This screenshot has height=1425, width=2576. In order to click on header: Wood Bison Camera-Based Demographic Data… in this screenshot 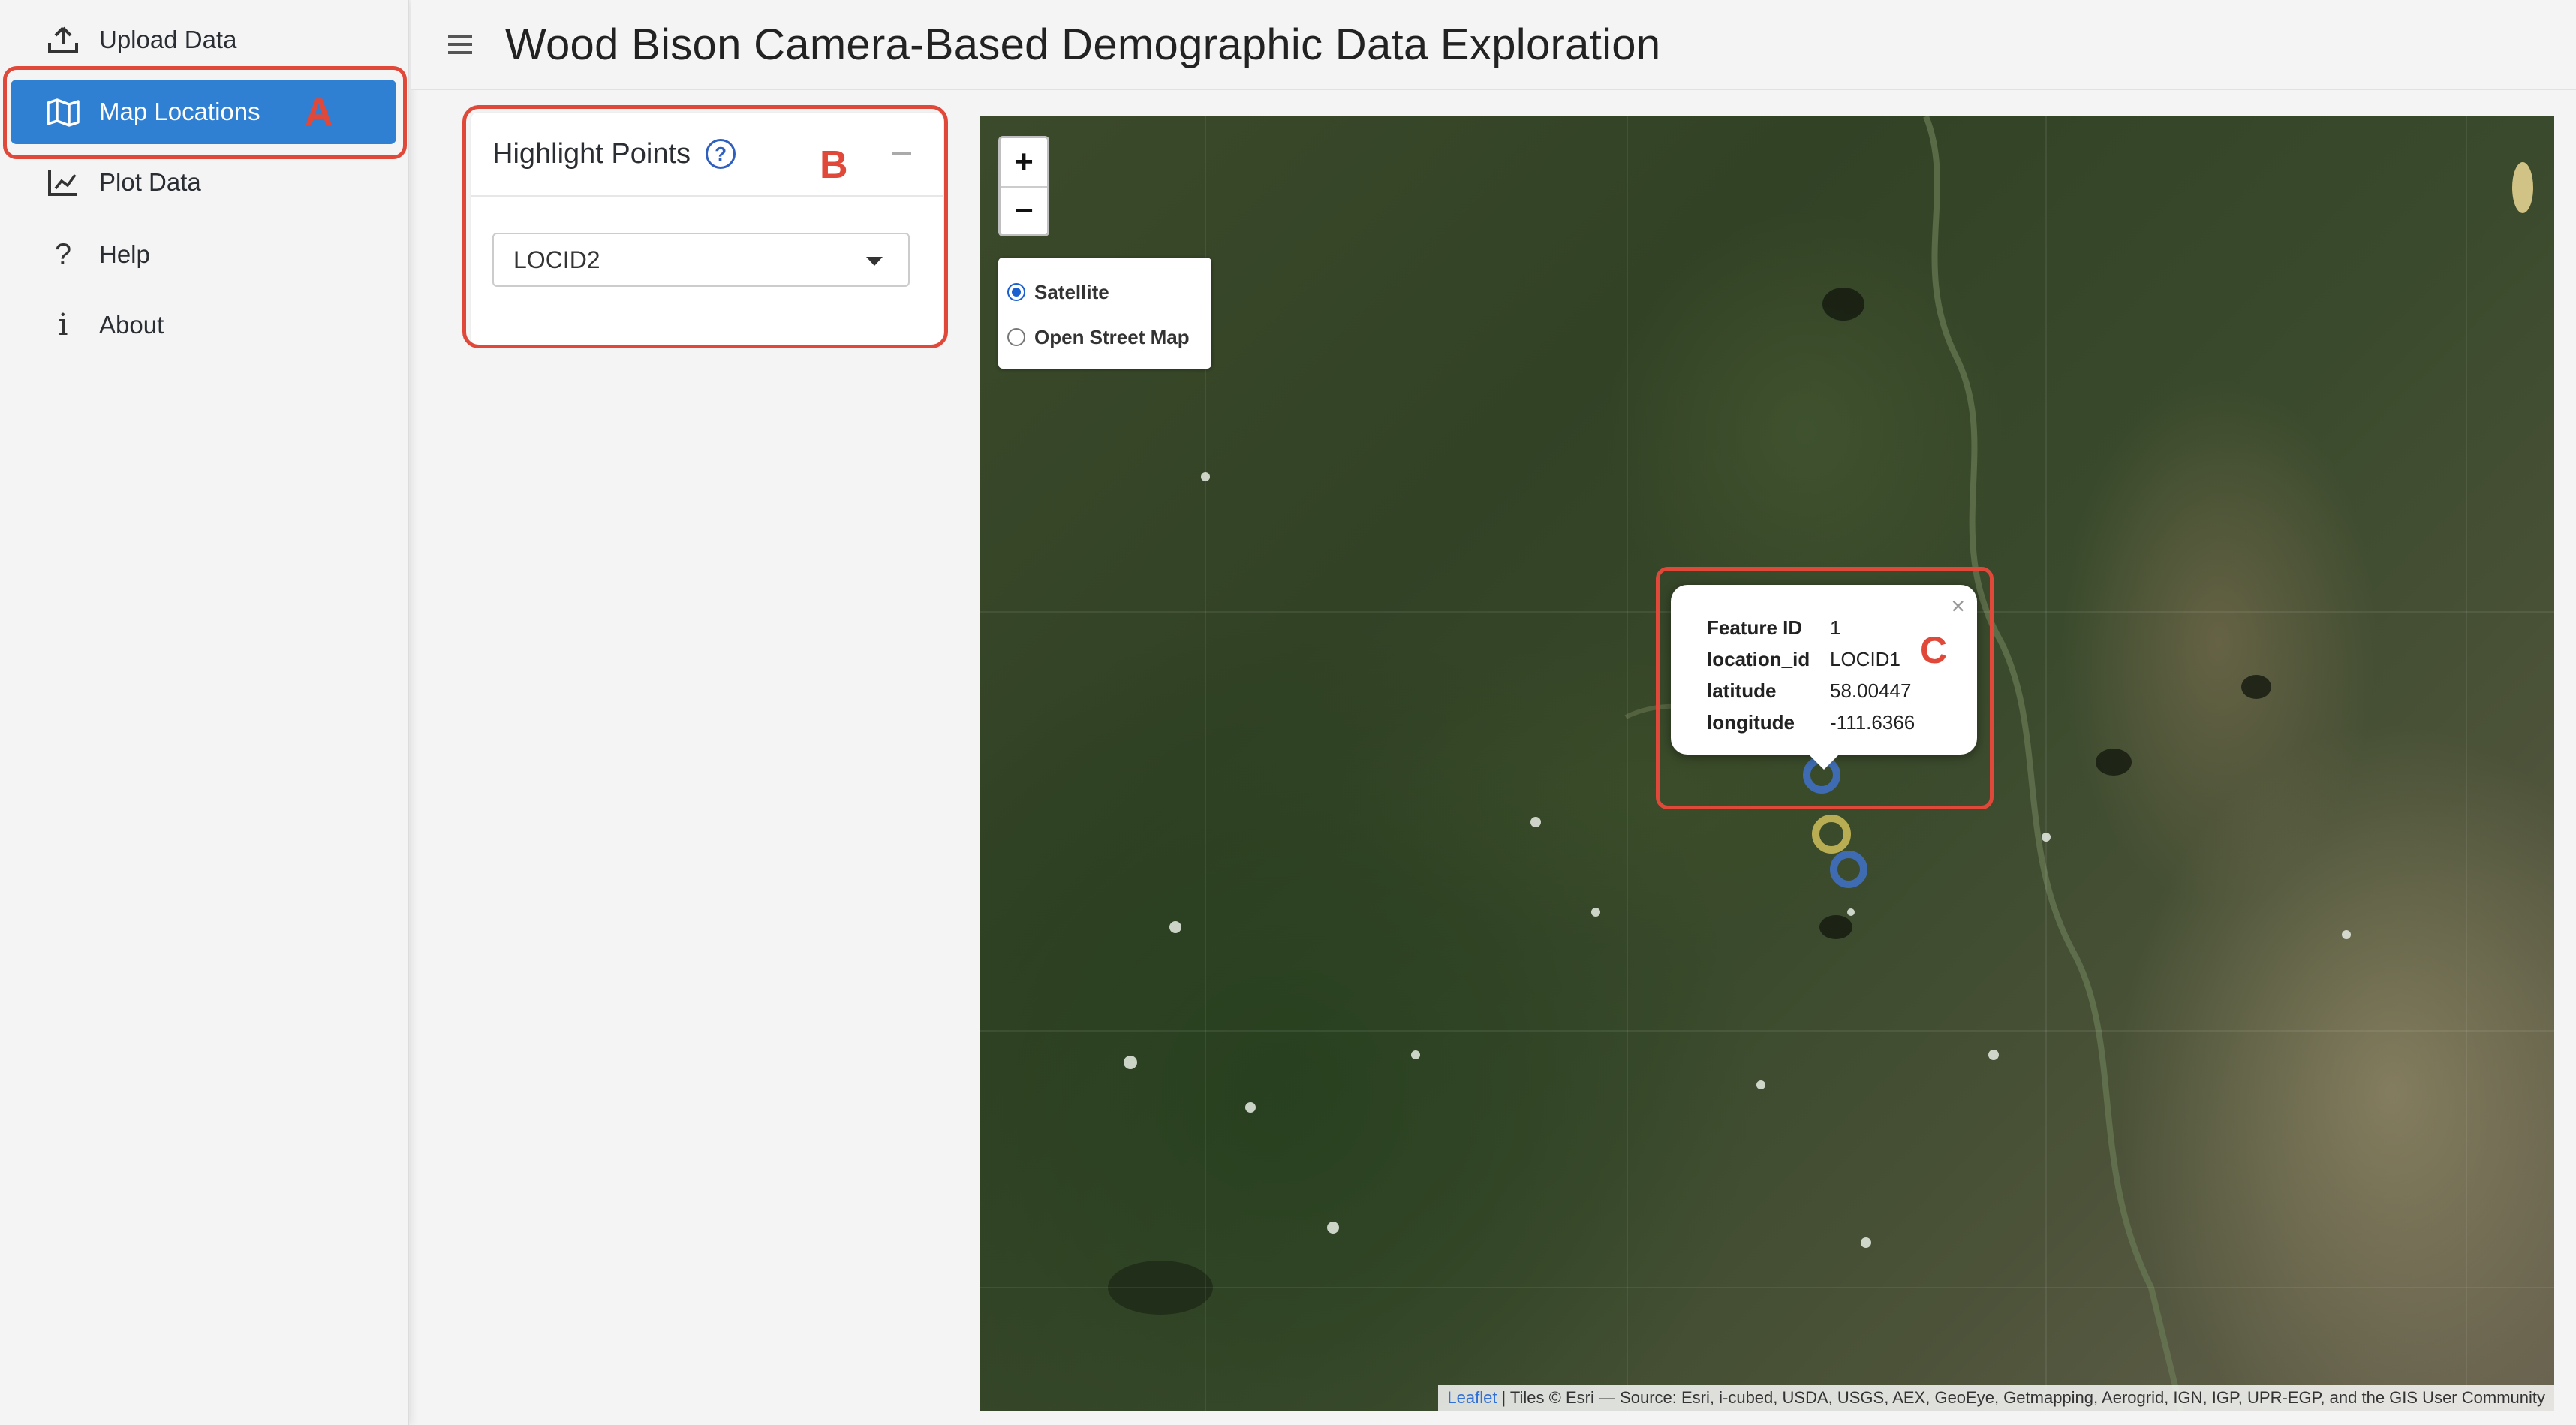, I will do `click(1493, 45)`.